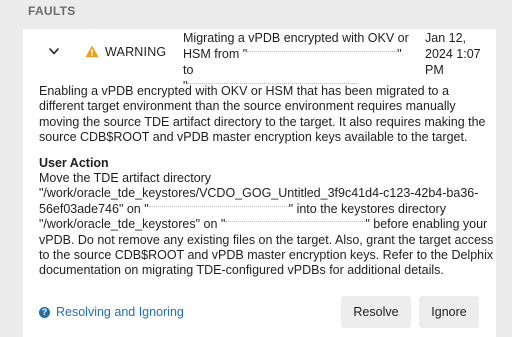 This screenshot has height=337, width=512. What do you see at coordinates (44, 312) in the screenshot?
I see `question-circle-icon: ?` at bounding box center [44, 312].